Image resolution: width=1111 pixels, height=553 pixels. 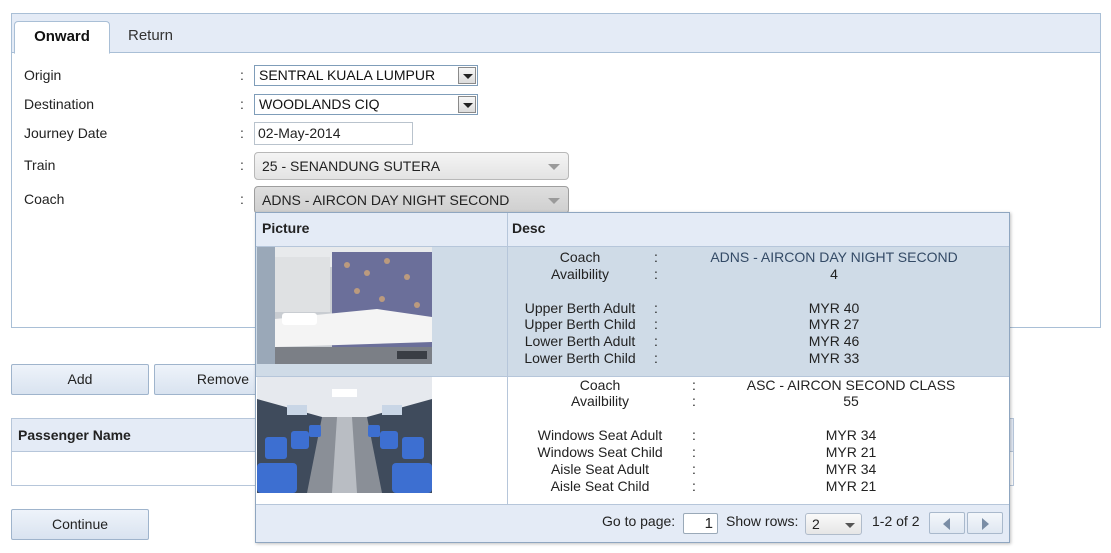 I want to click on page-range-text: 1-2 of 2, so click(x=896, y=521).